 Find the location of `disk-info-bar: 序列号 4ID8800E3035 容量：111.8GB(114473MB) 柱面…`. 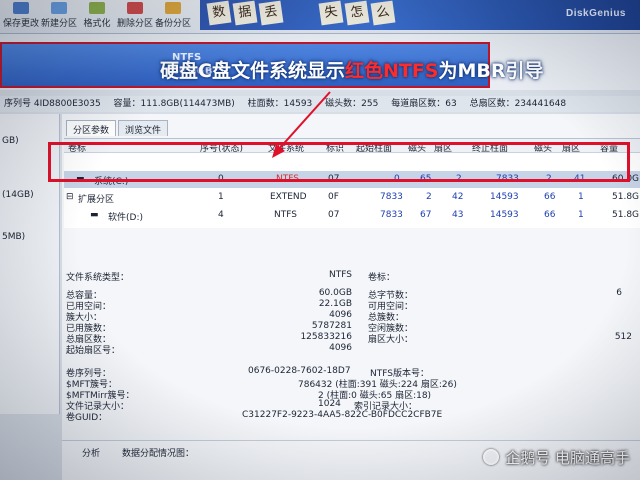

disk-info-bar: 序列号 4ID8800E3035 容量：111.8GB(114473MB) 柱面… is located at coordinates (320, 104).